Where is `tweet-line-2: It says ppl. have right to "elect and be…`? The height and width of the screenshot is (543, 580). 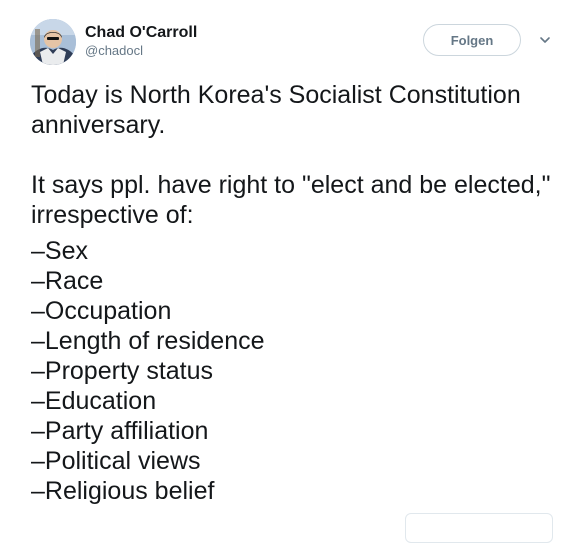 tweet-line-2: It says ppl. have right to "elect and be… is located at coordinates (291, 200).